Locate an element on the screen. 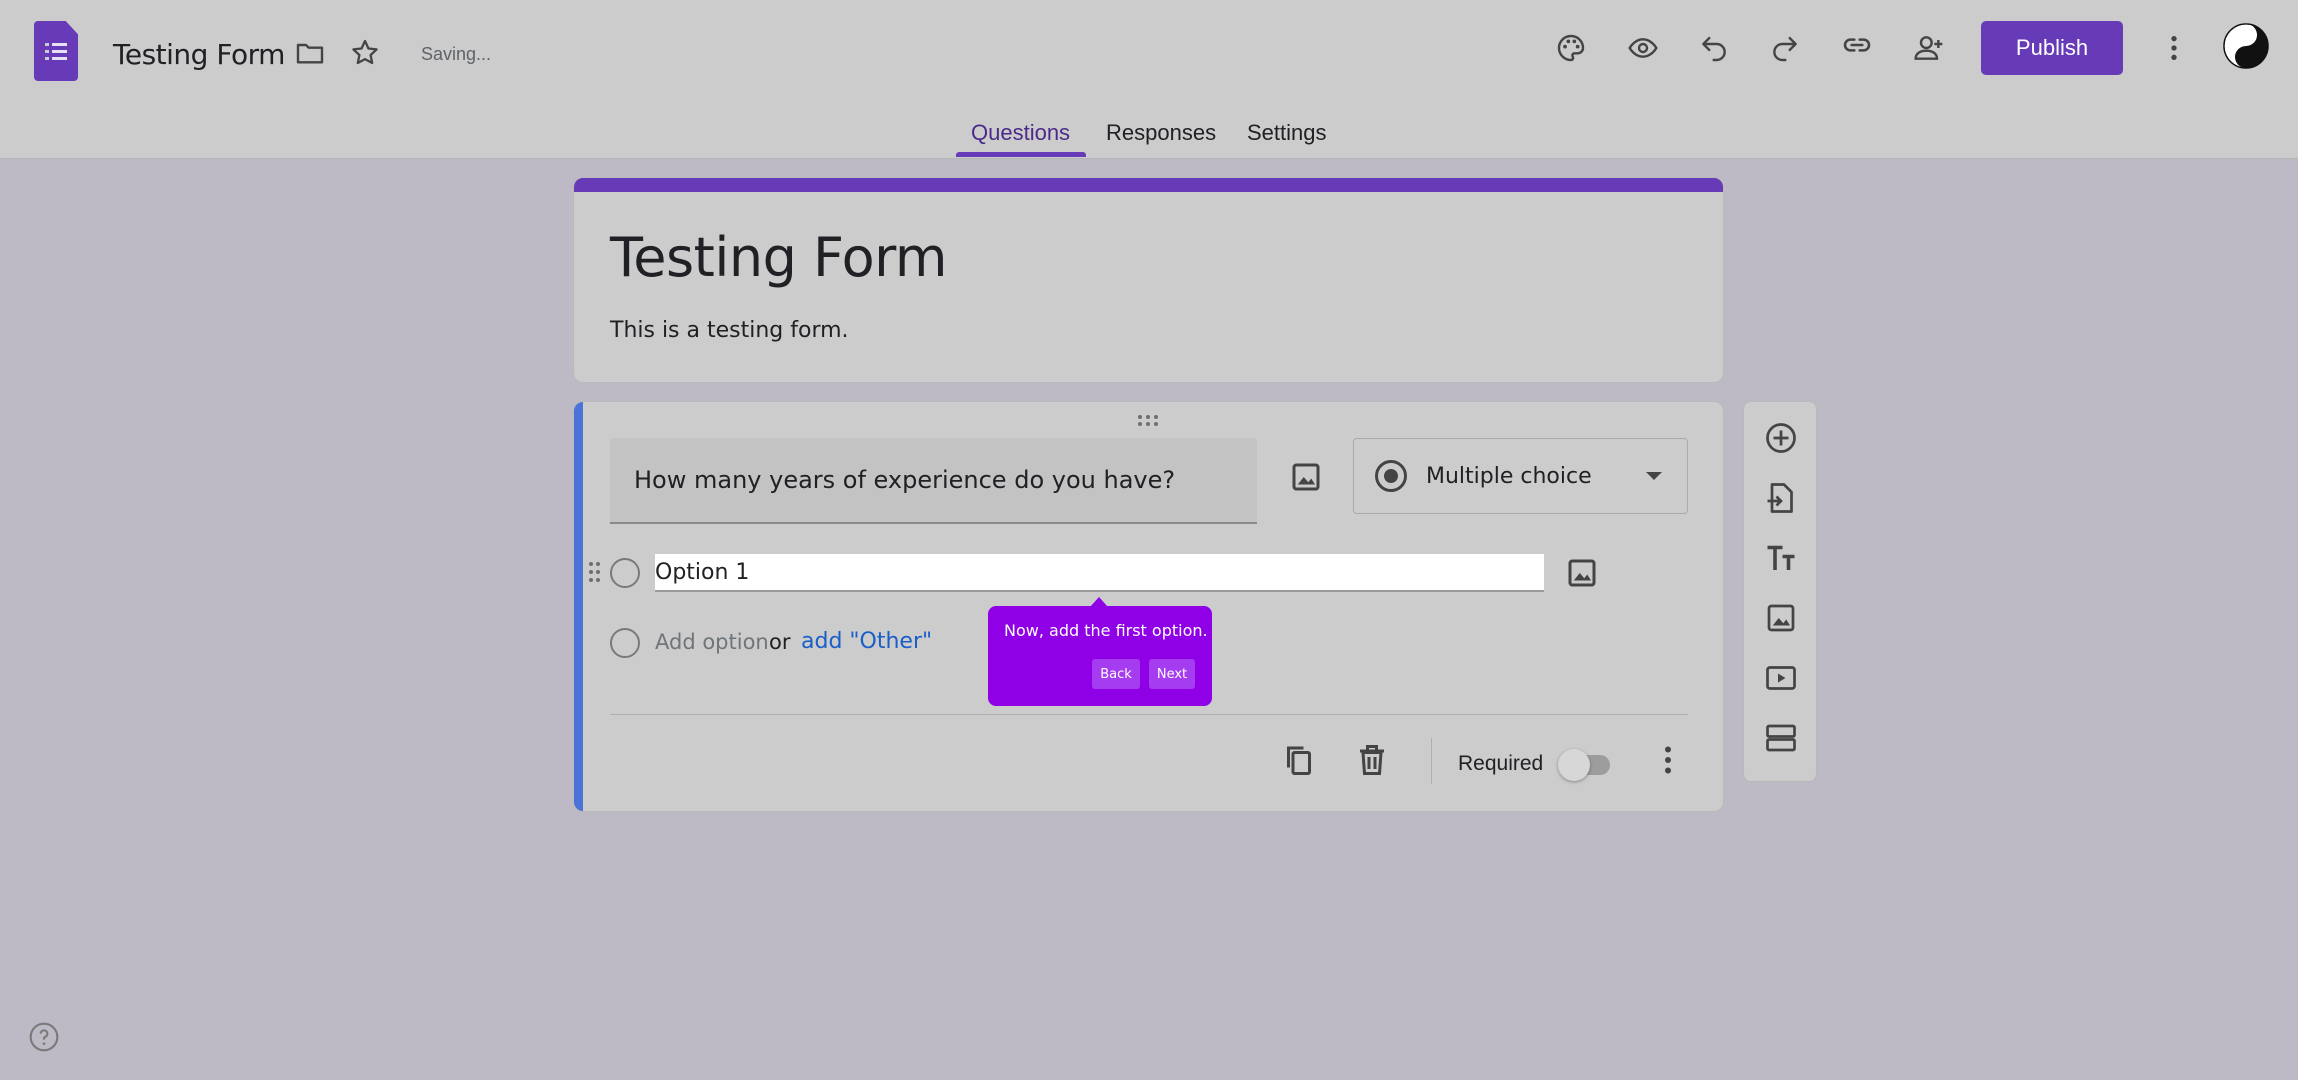  header-accent-bar is located at coordinates (1148, 185).